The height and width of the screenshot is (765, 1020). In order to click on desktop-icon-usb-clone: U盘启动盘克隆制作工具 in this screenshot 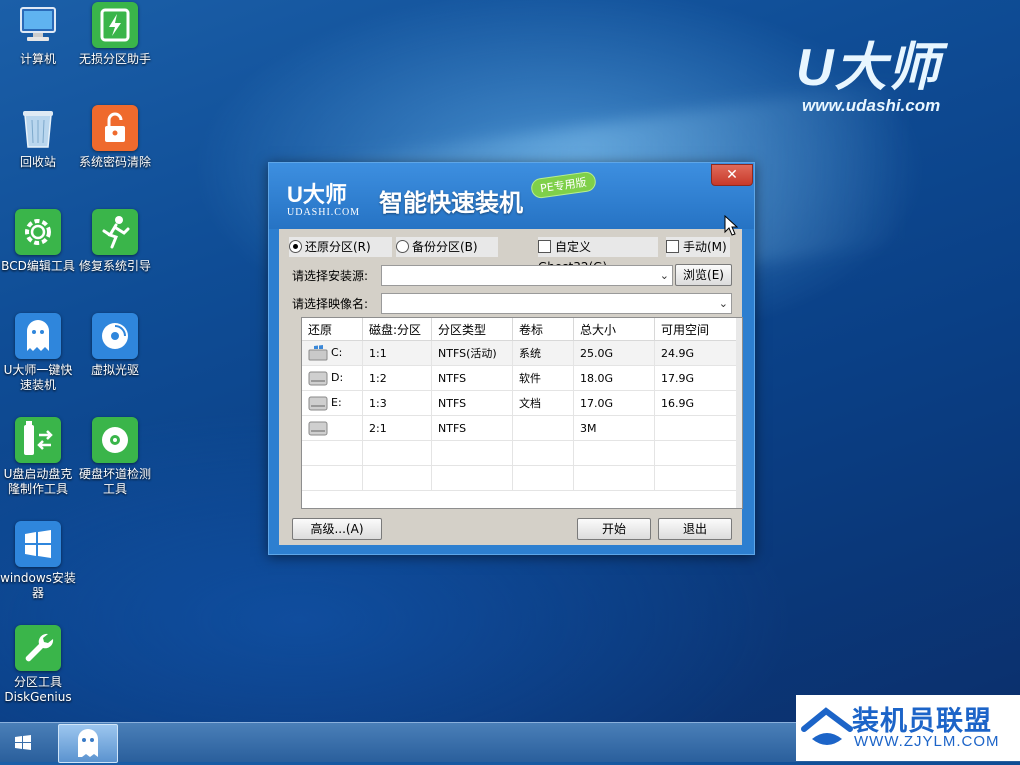, I will do `click(38, 457)`.